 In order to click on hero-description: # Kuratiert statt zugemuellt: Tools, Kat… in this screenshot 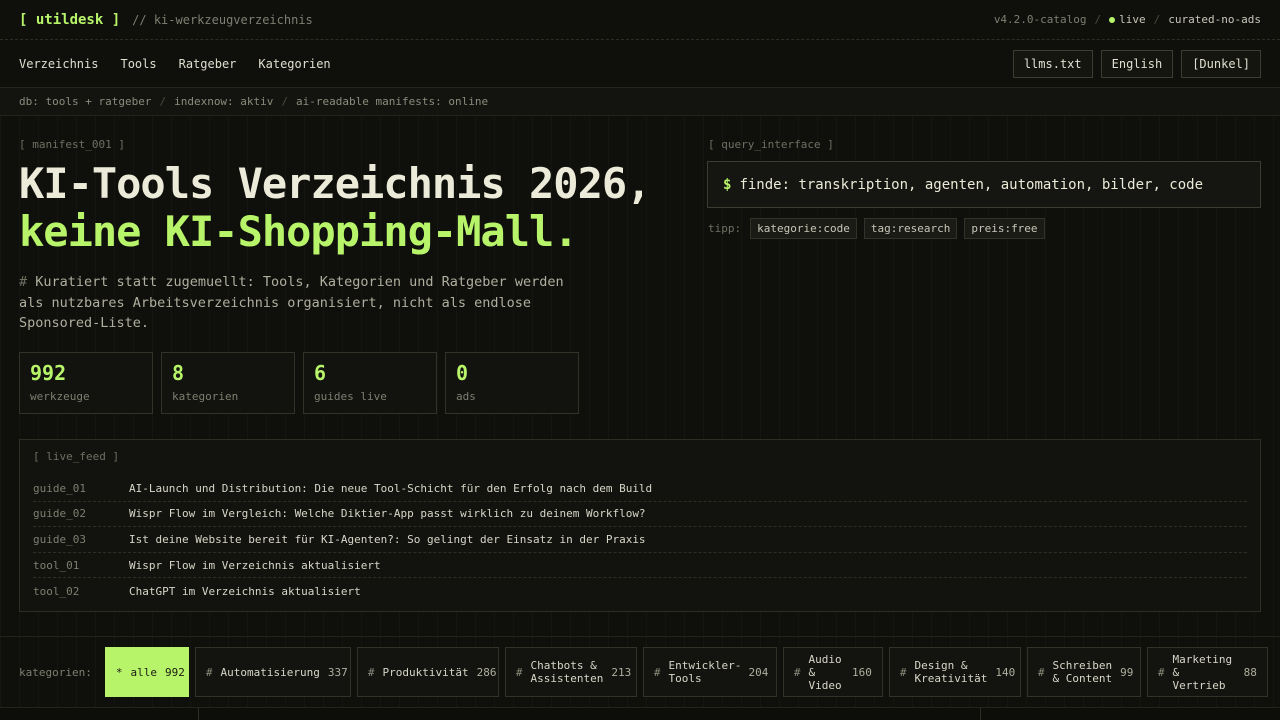, I will do `click(299, 303)`.